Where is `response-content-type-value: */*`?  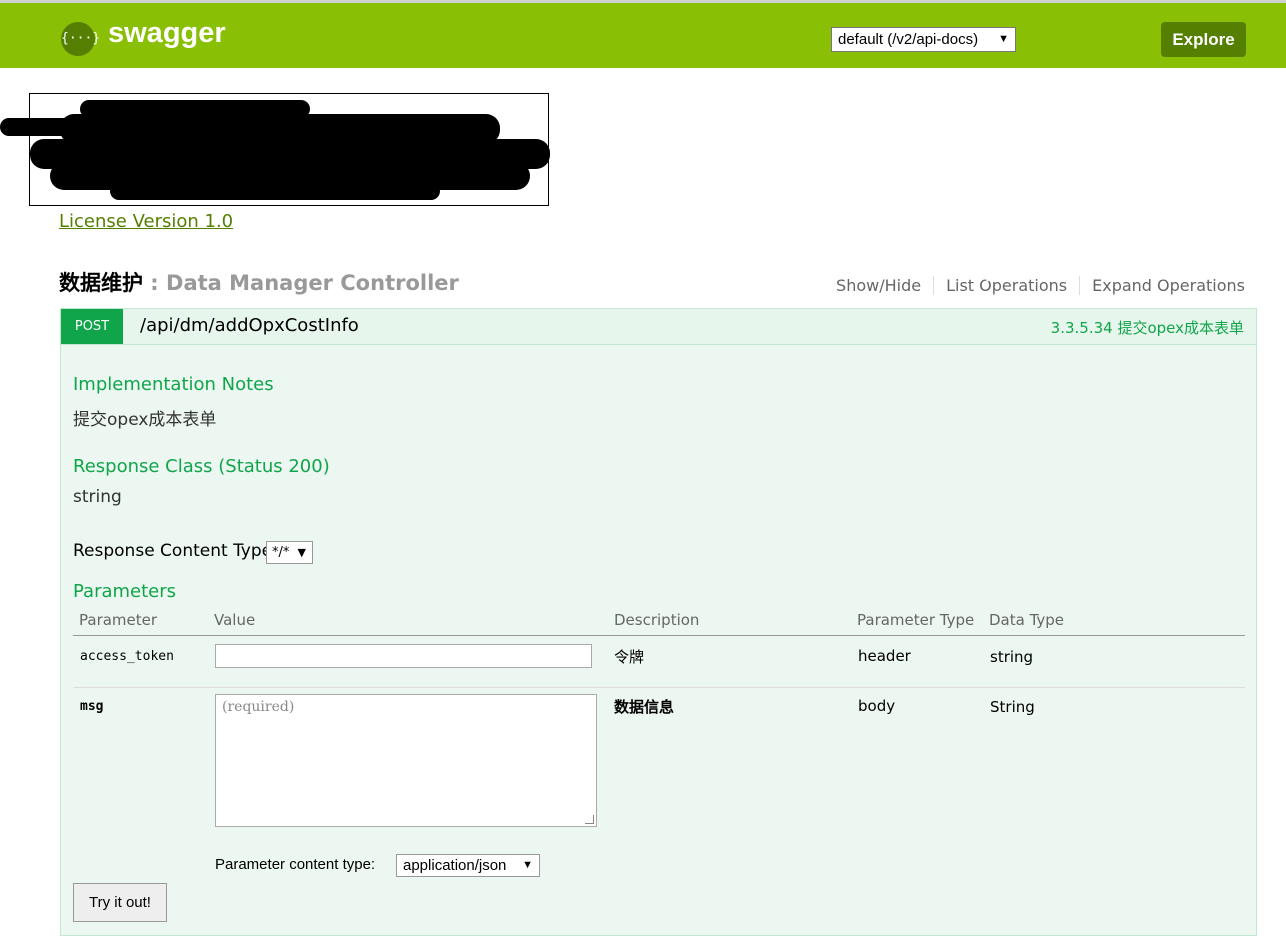 response-content-type-value: */* is located at coordinates (281, 552).